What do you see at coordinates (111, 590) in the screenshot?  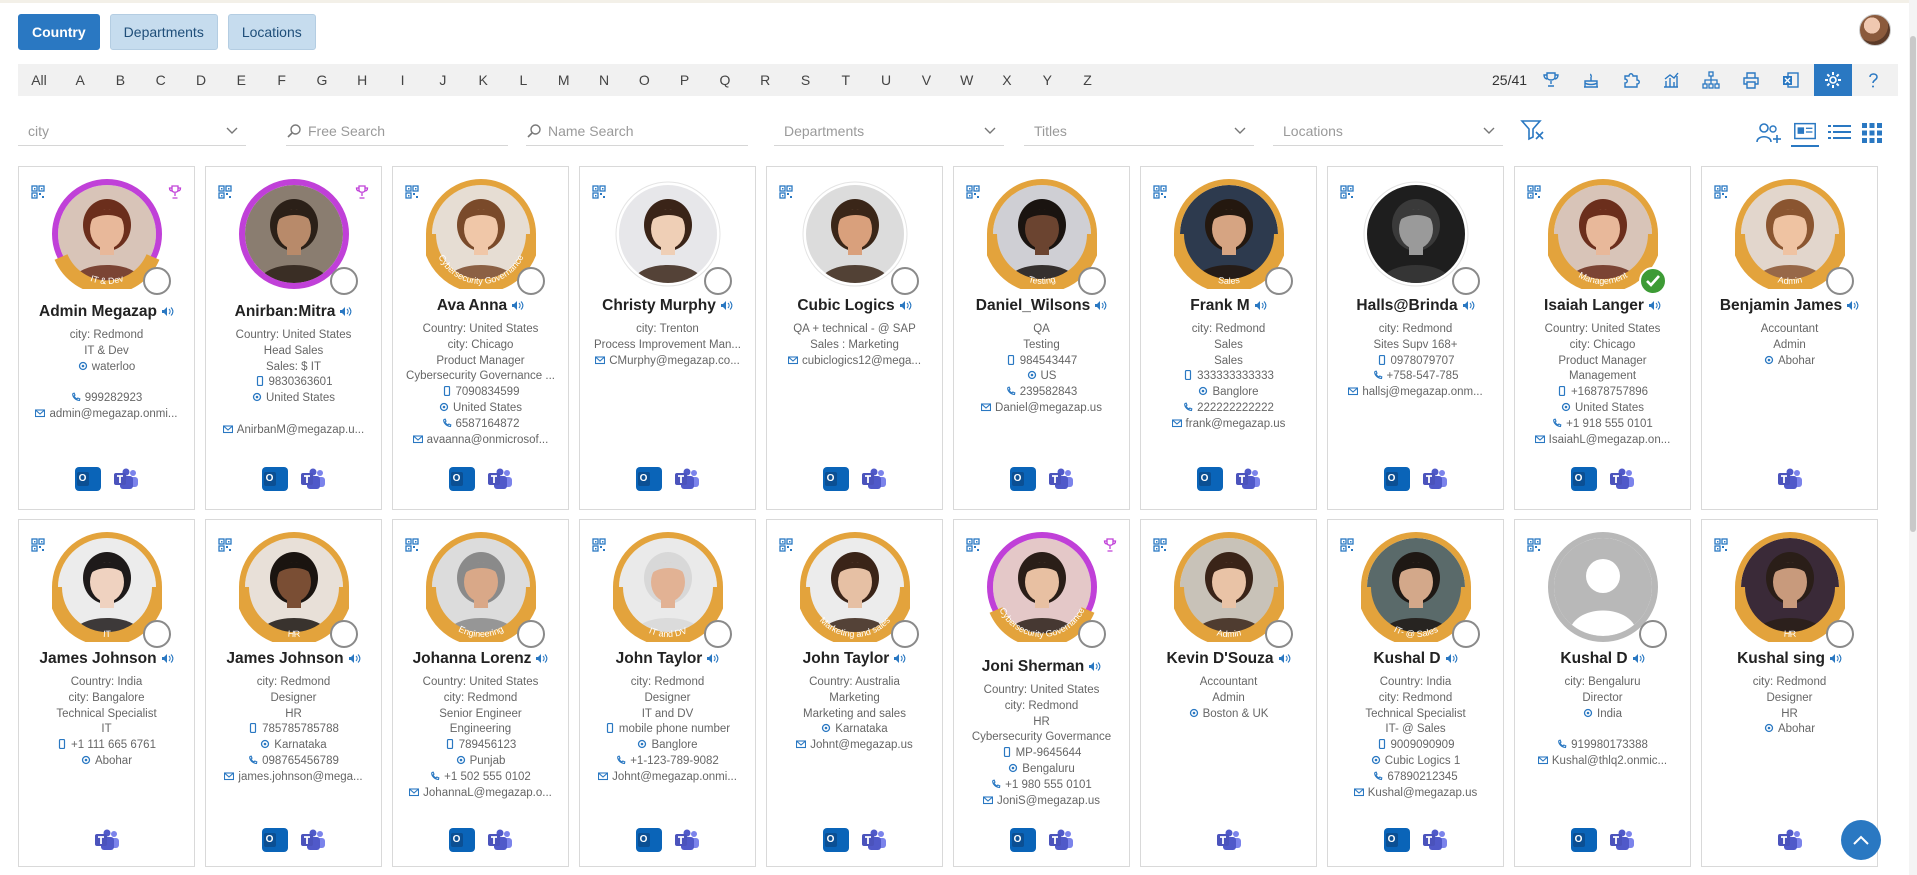 I see `profile-photo: IT` at bounding box center [111, 590].